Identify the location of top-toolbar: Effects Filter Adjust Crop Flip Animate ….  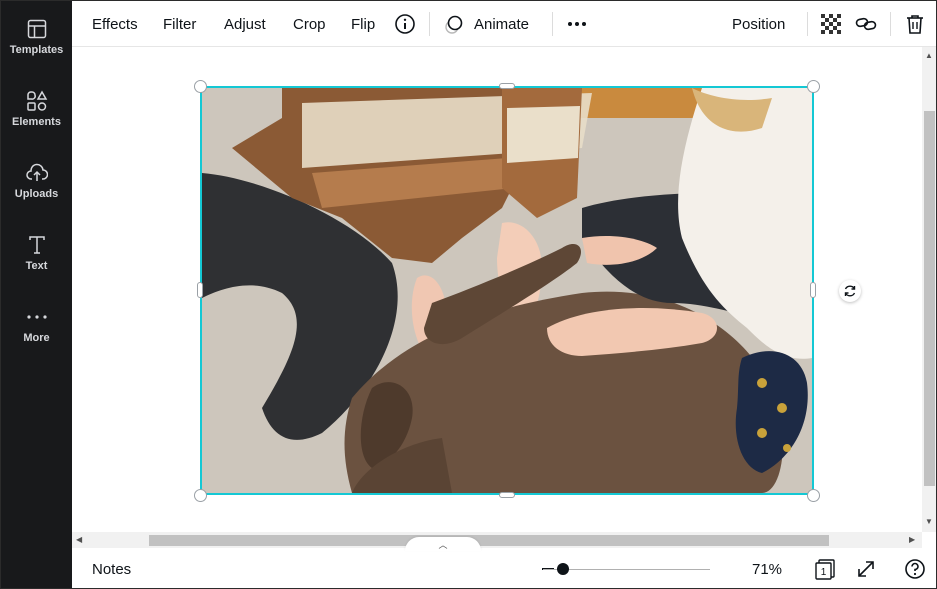
(504, 24).